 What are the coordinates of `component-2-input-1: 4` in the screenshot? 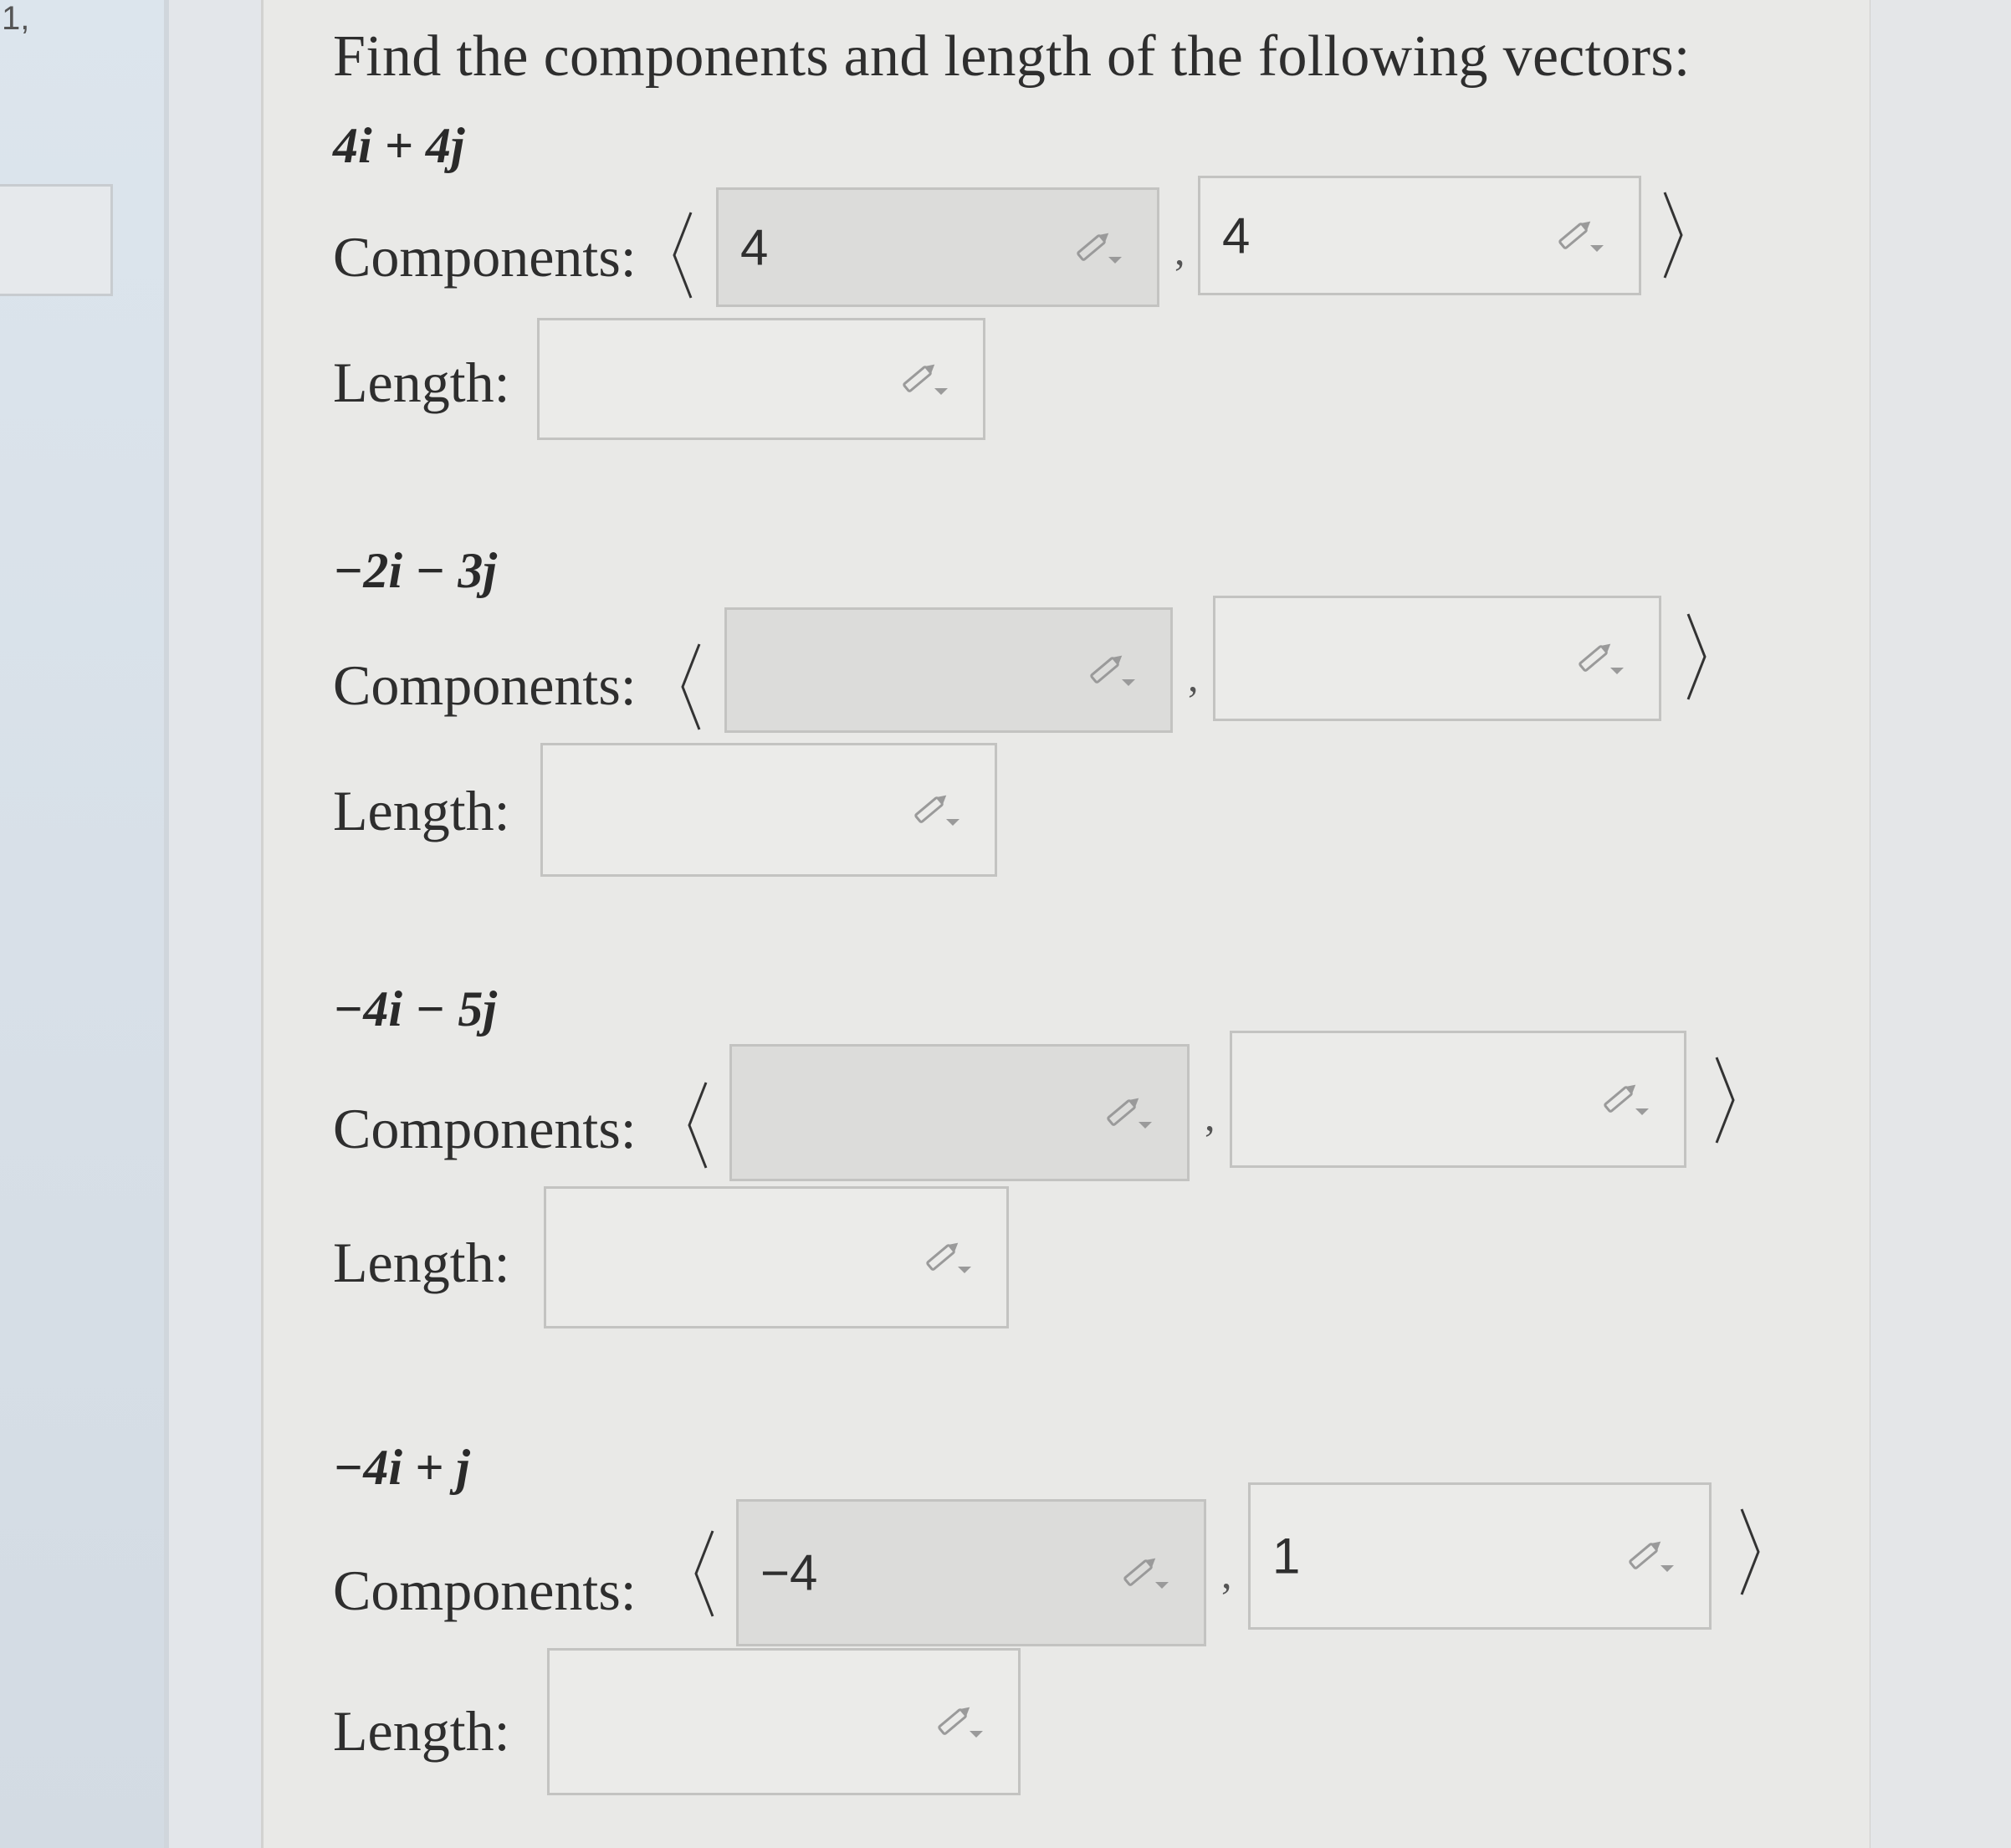 It's located at (1419, 236).